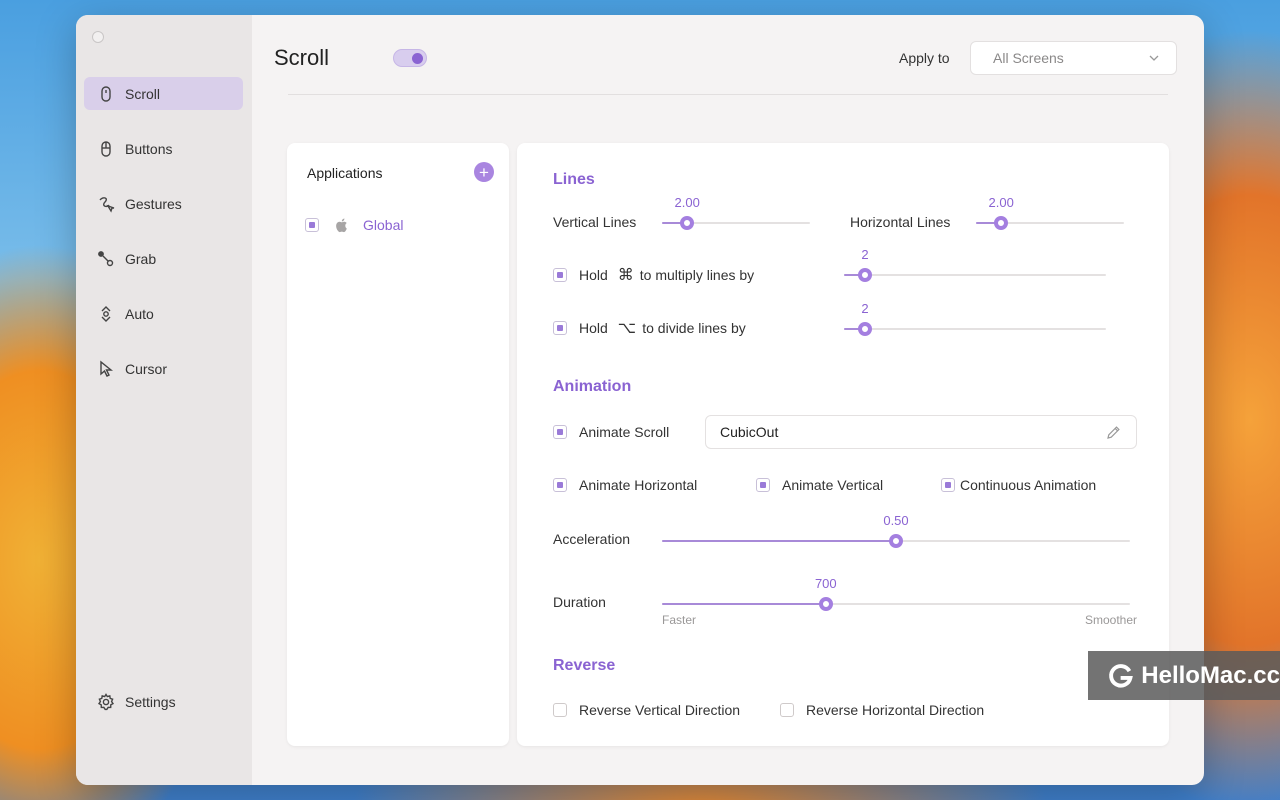 The width and height of the screenshot is (1280, 800). I want to click on auto-scroll-icon, so click(106, 314).